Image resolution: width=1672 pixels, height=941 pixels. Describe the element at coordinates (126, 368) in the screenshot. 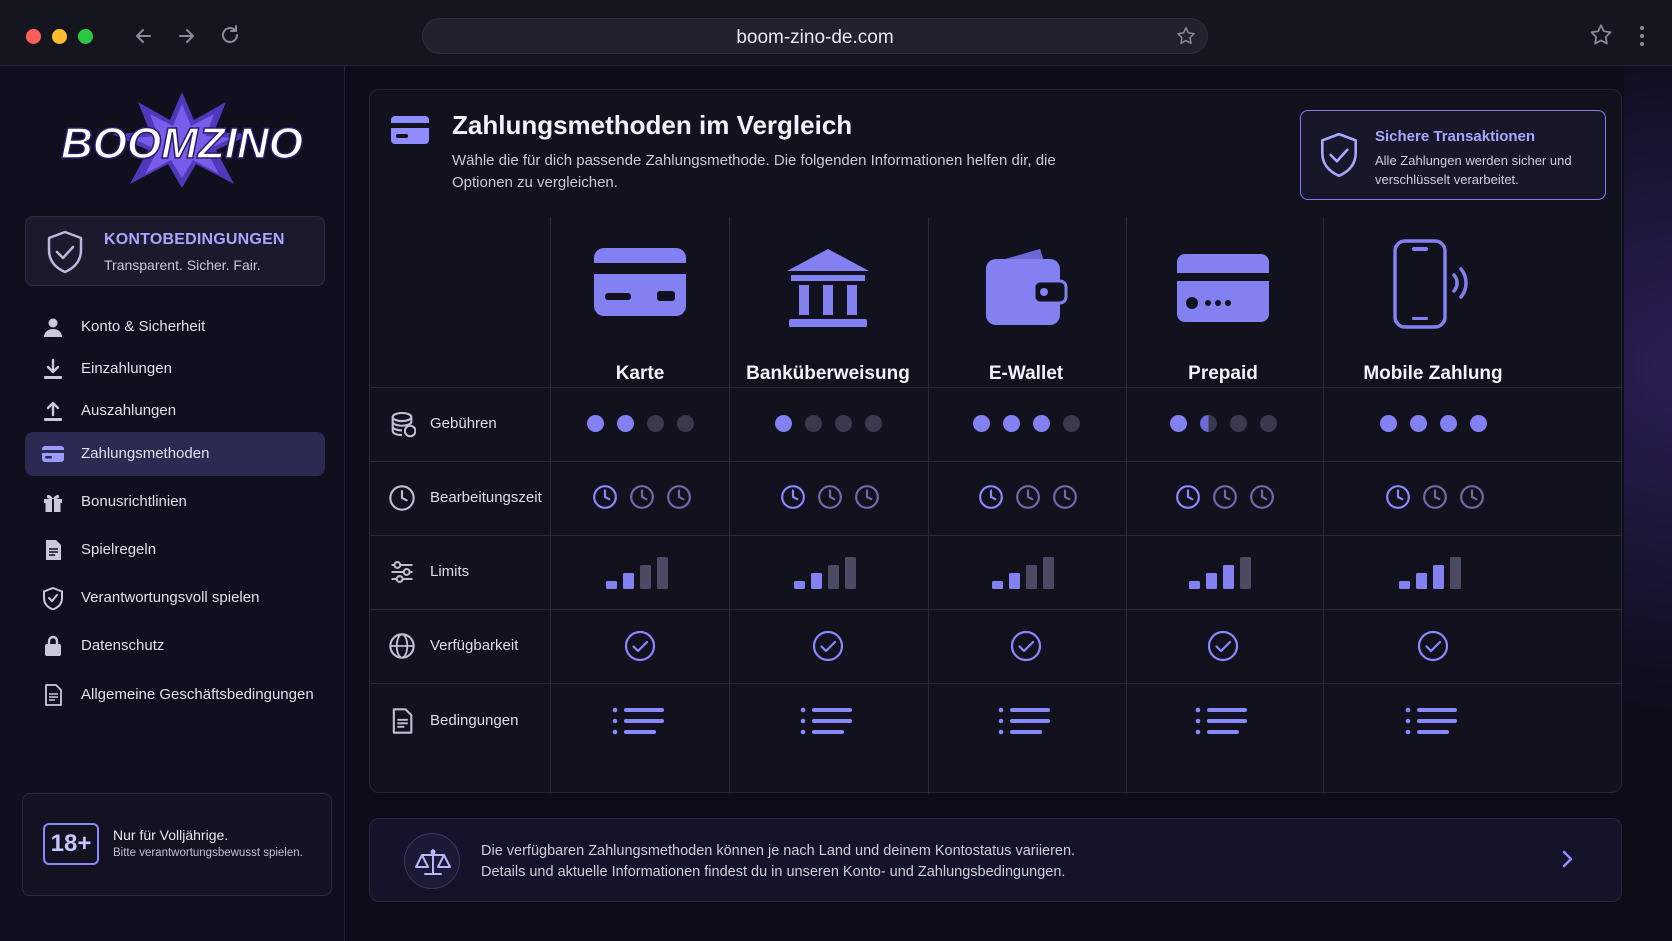

I see `sidebar-item-label: Einzahlungen` at that location.